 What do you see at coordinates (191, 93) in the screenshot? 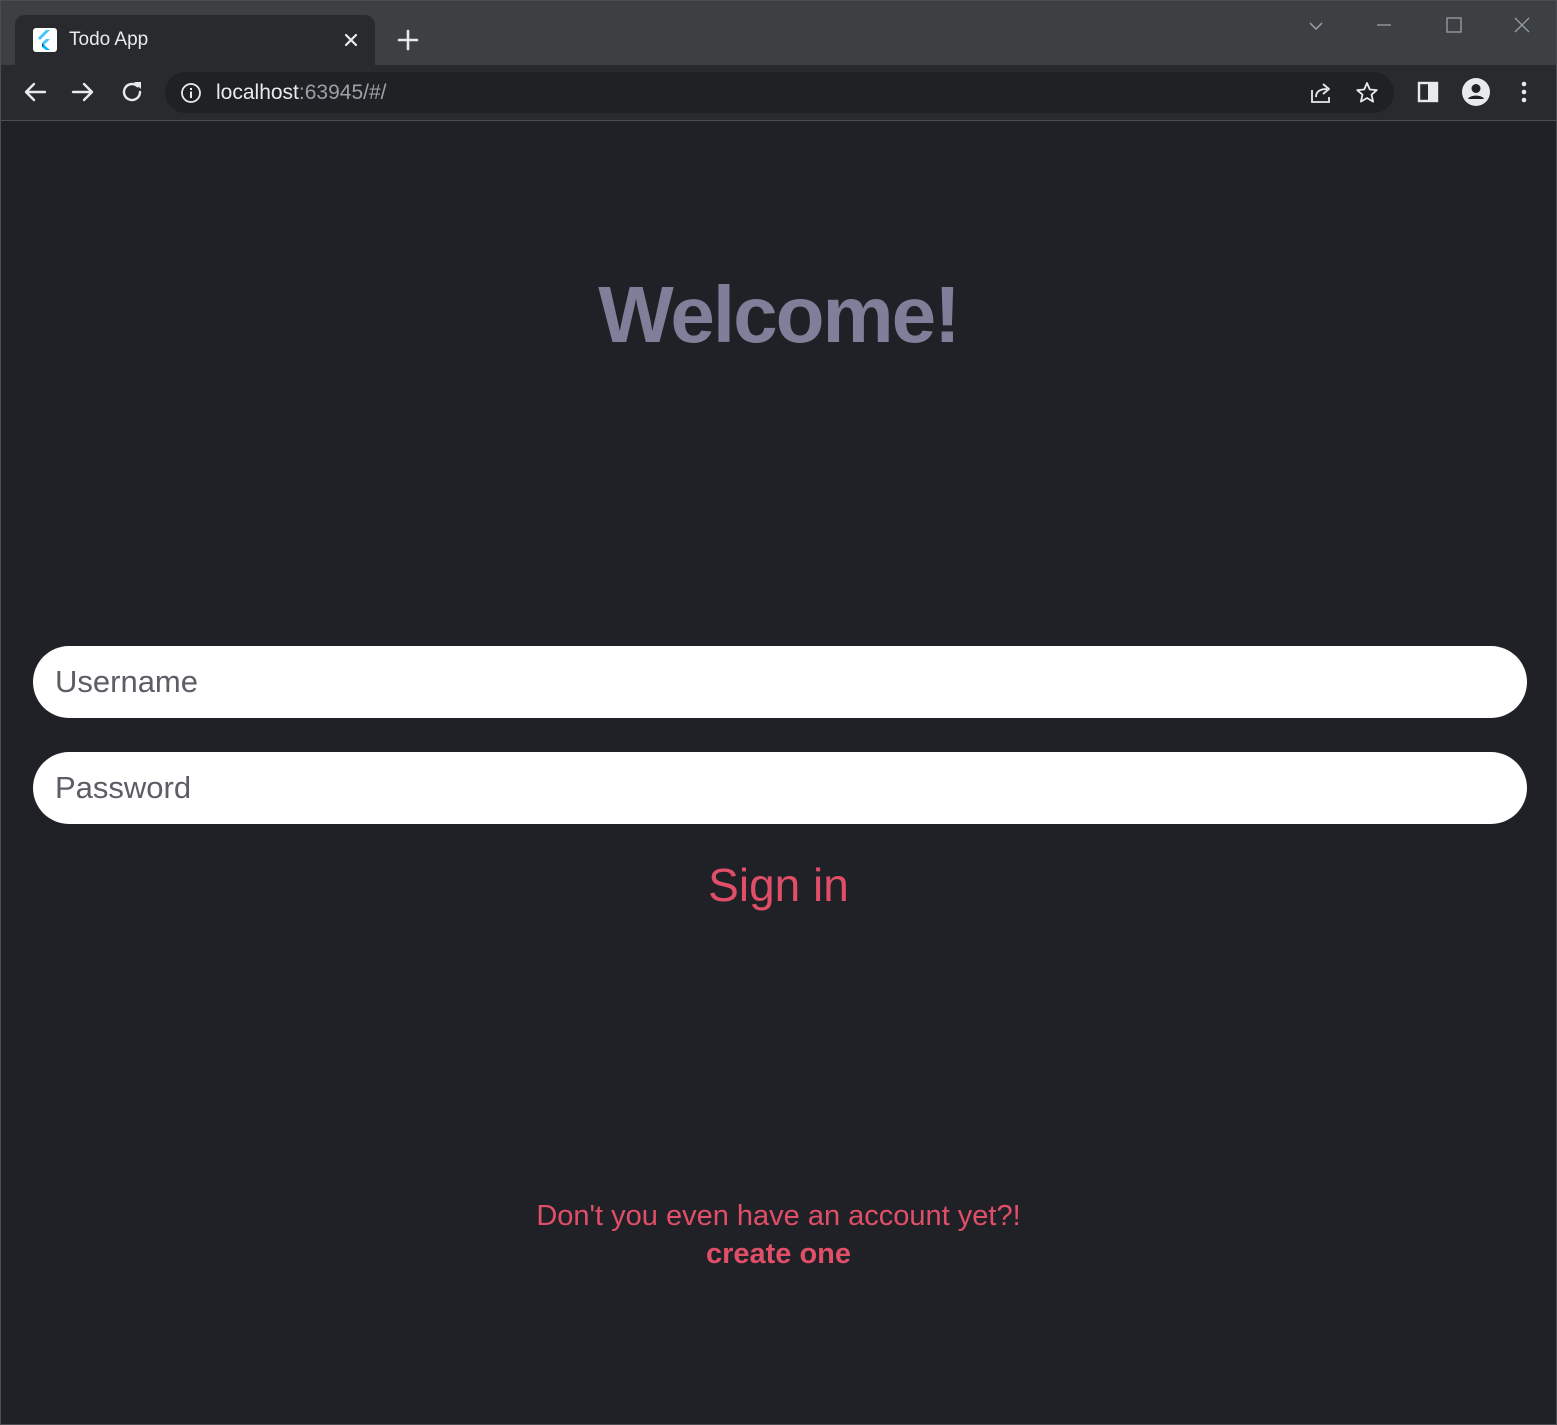
I see `info-icon` at bounding box center [191, 93].